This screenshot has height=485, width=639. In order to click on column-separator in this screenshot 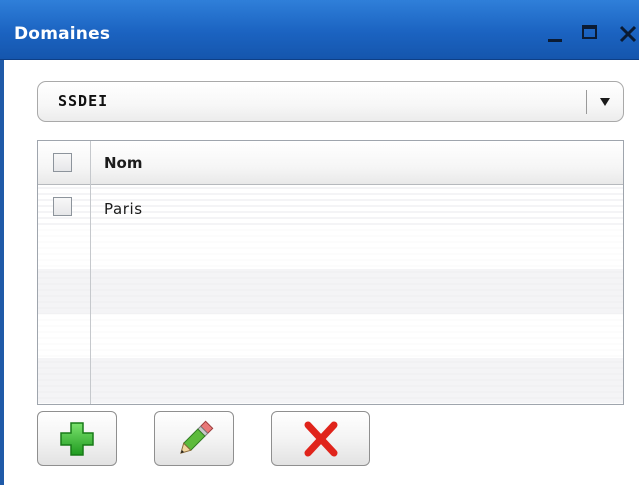, I will do `click(90, 272)`.